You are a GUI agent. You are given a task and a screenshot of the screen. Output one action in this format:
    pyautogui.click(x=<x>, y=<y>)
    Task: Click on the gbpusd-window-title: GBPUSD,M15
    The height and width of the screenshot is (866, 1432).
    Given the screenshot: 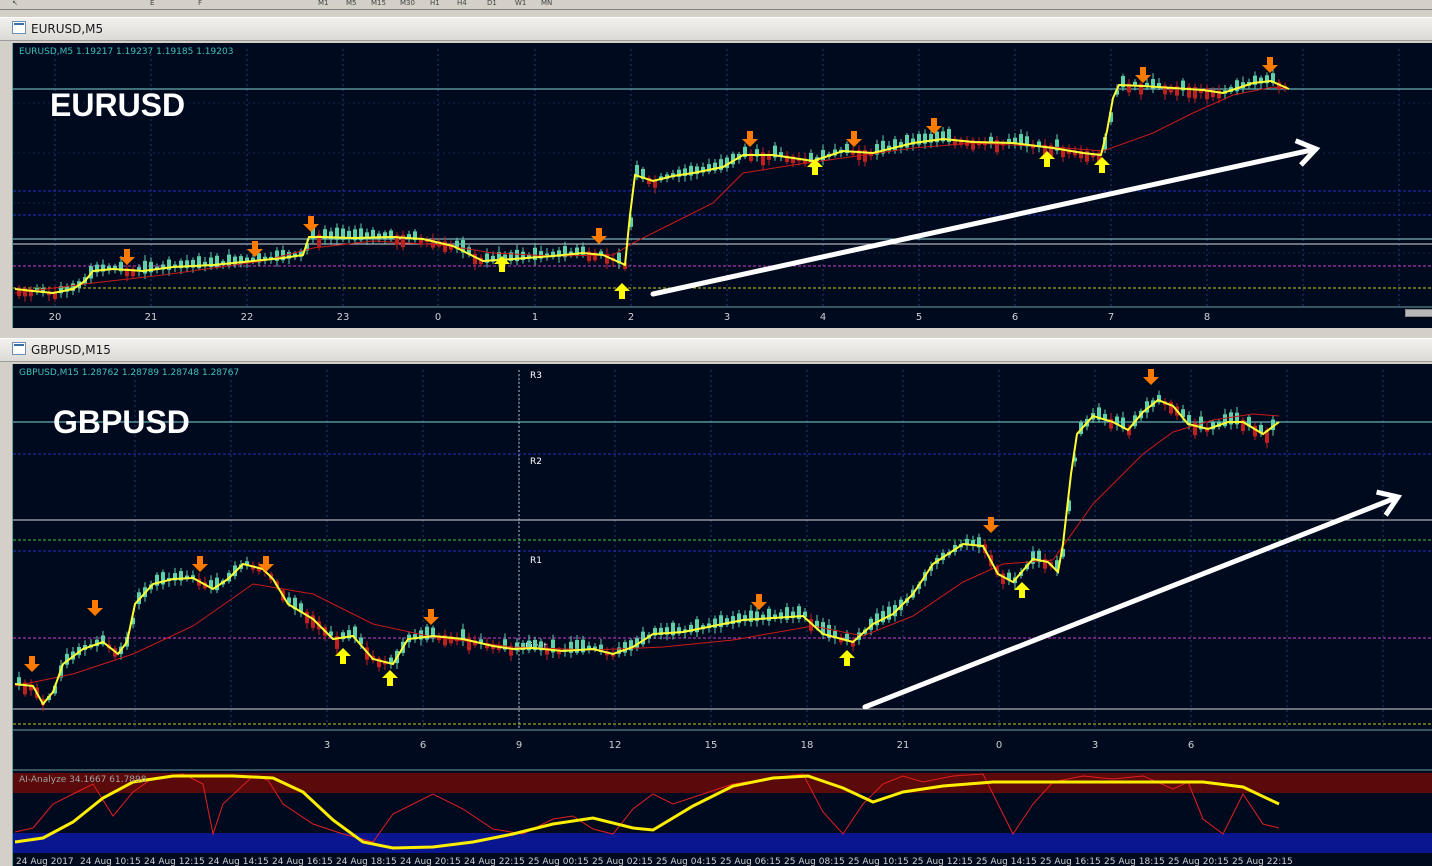 What is the action you would take?
    pyautogui.click(x=716, y=350)
    